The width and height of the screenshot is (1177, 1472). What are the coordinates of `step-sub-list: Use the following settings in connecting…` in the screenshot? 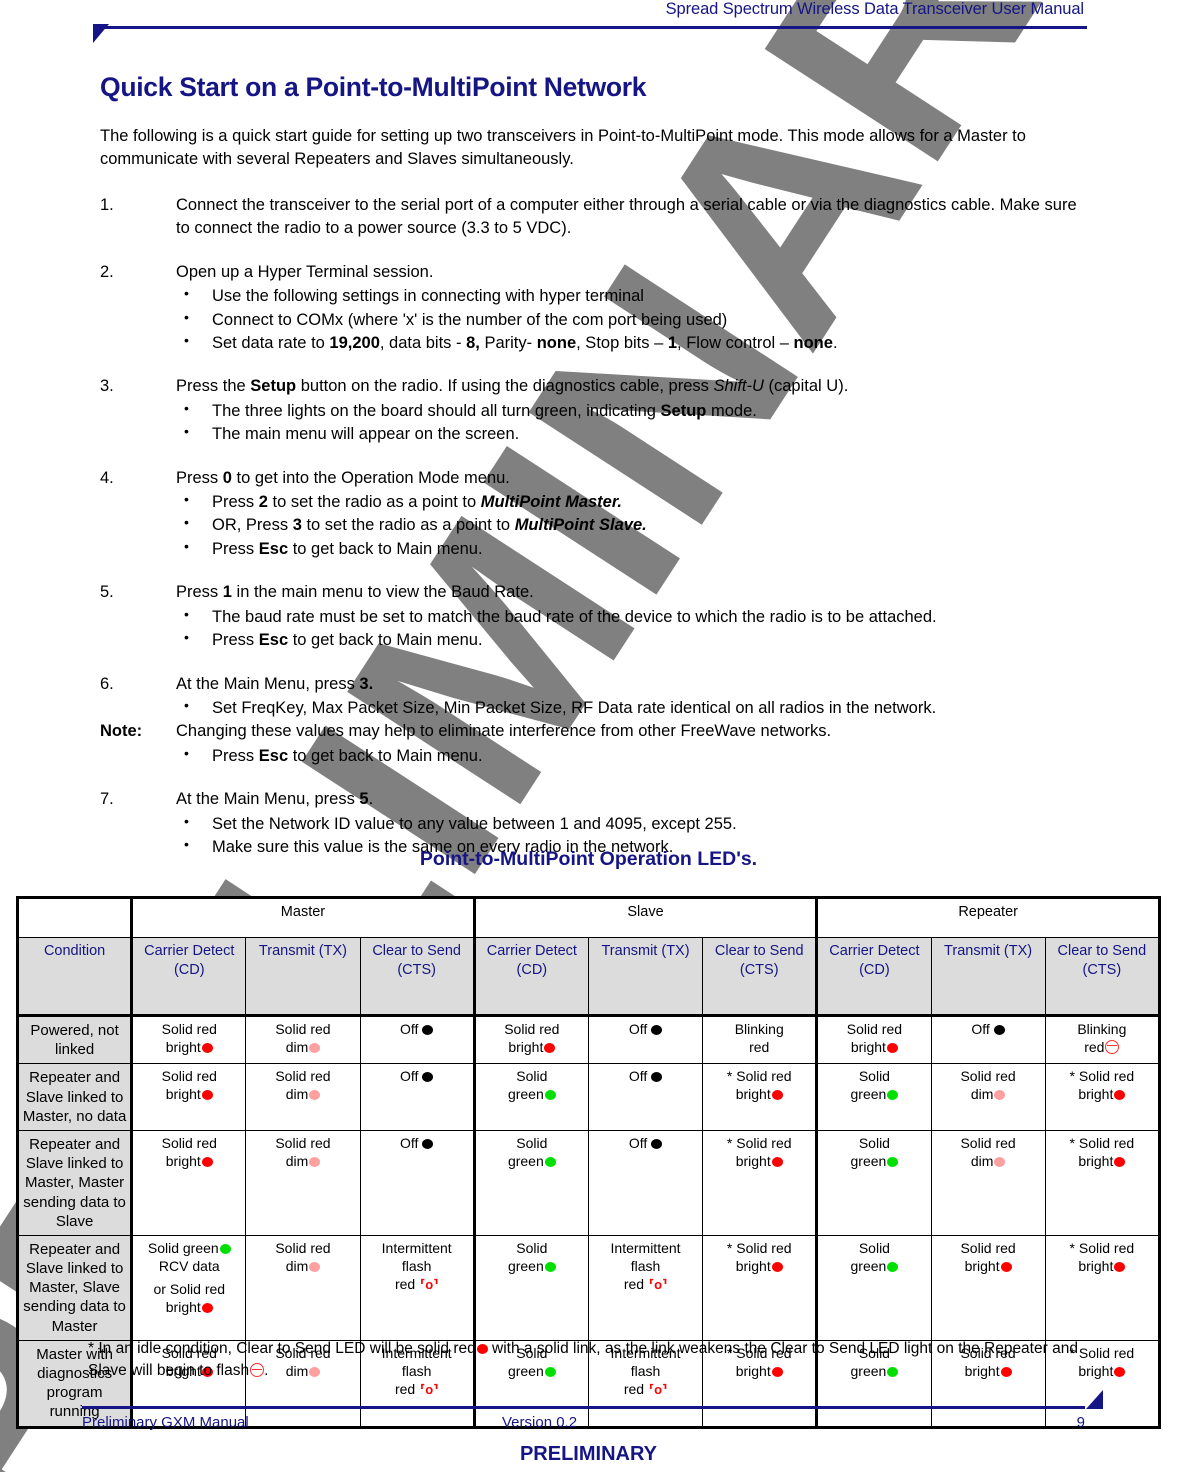 It's located at (628, 319).